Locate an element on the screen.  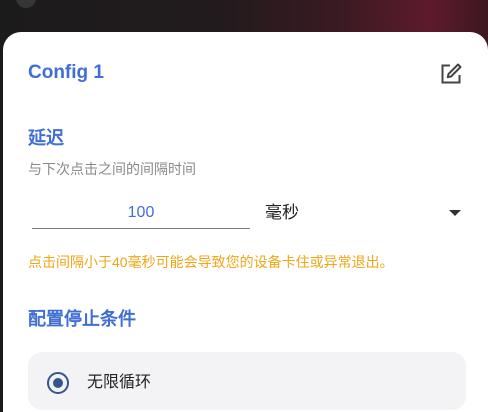
stop-condition-heading: 配置停止条件 is located at coordinates (82, 319).